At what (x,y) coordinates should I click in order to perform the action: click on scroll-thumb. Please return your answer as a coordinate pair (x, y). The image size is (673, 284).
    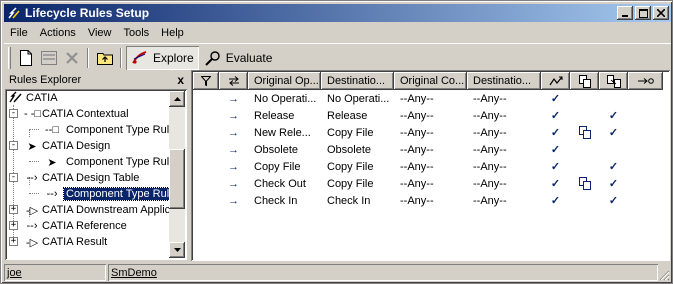
    Looking at the image, I should click on (177, 179).